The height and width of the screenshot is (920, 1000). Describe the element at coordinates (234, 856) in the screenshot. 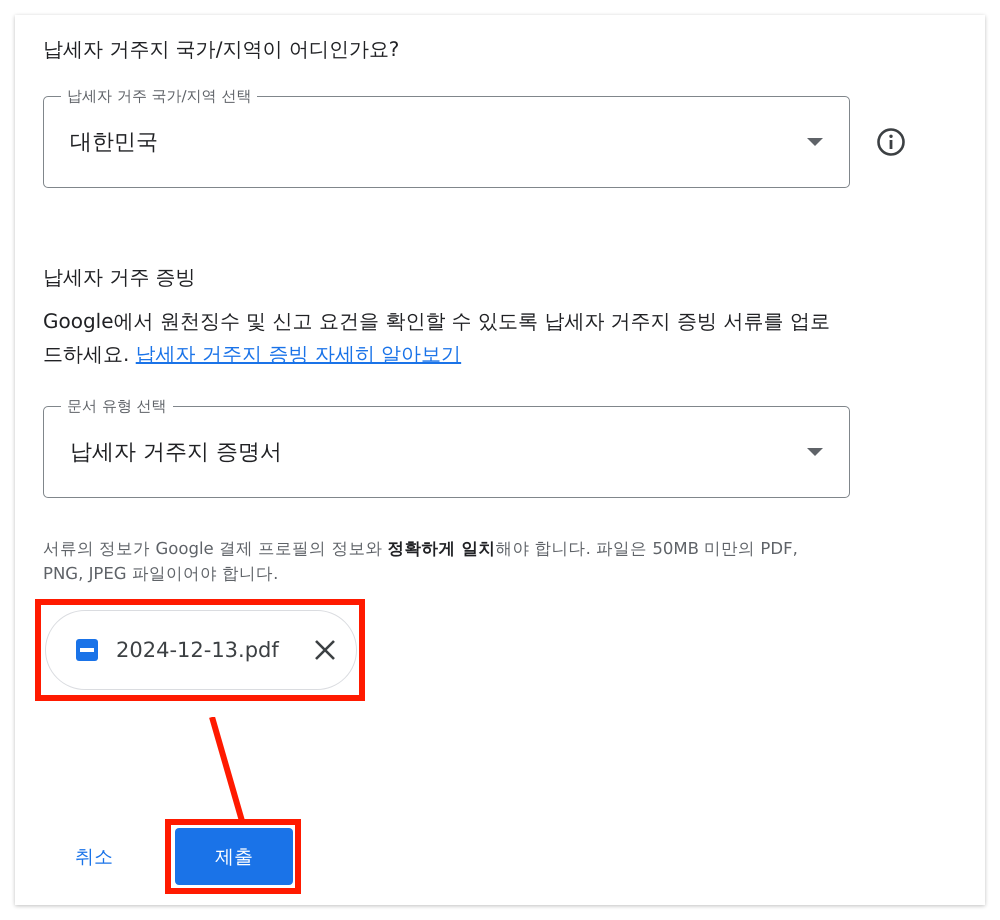

I see `submit-button: 제출` at that location.